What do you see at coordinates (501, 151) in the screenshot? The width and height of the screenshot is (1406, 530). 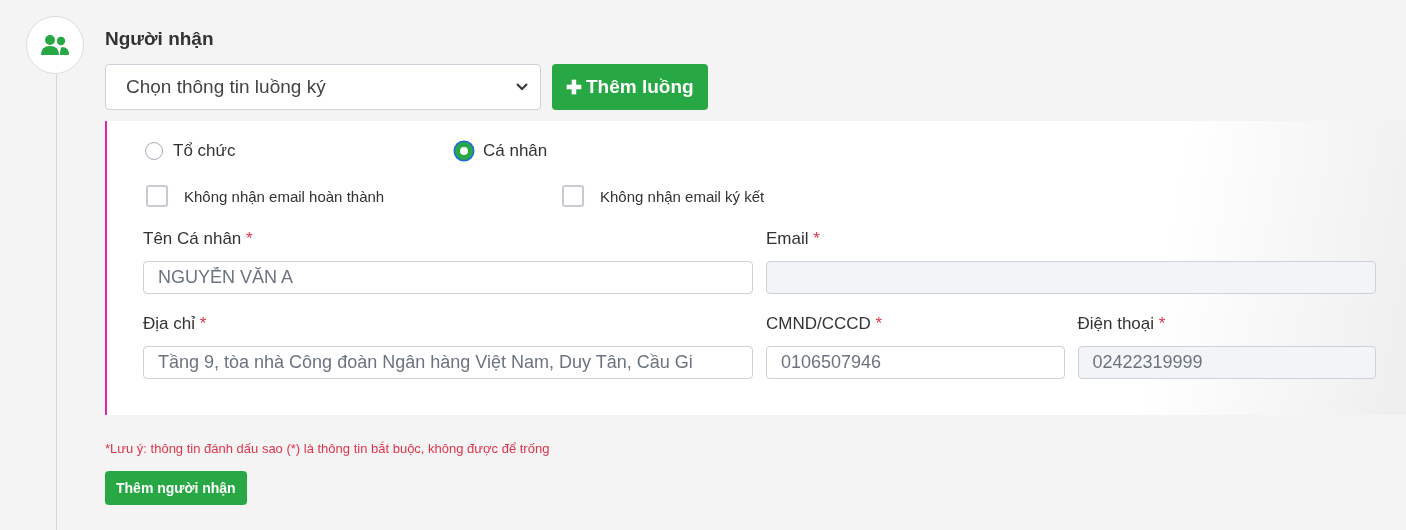 I see `radio-option: Cá nhân` at bounding box center [501, 151].